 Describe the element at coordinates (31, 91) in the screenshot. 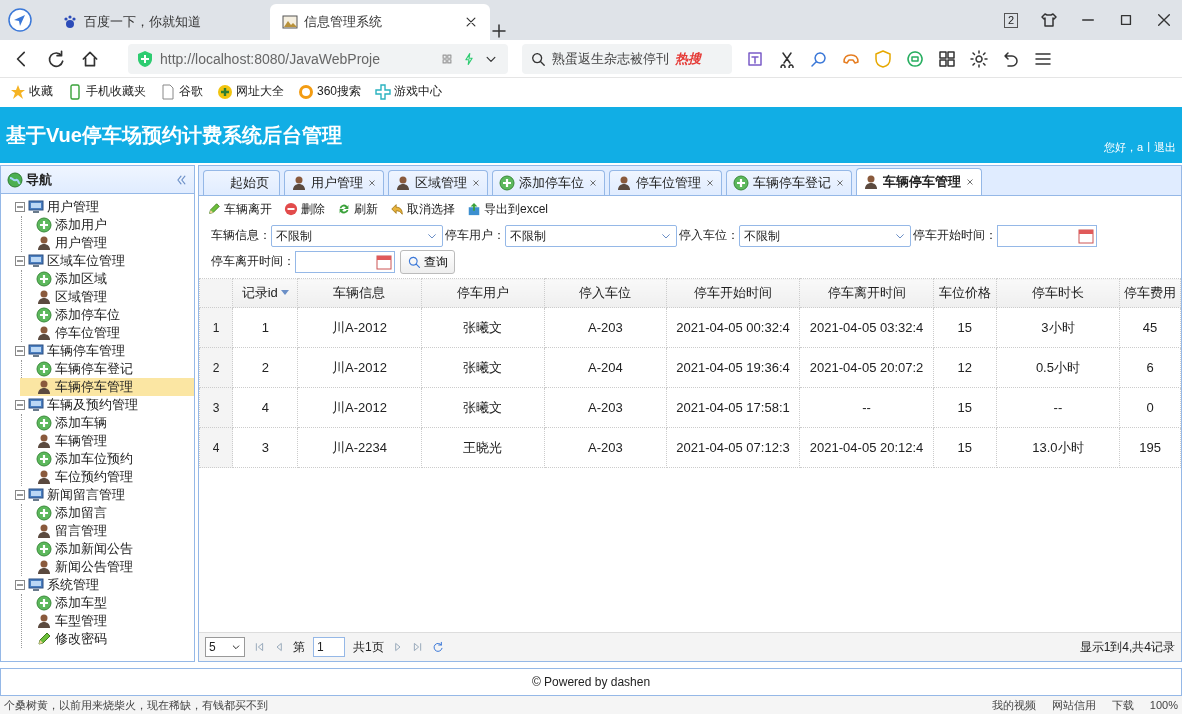

I see `bookmark: 收藏` at that location.